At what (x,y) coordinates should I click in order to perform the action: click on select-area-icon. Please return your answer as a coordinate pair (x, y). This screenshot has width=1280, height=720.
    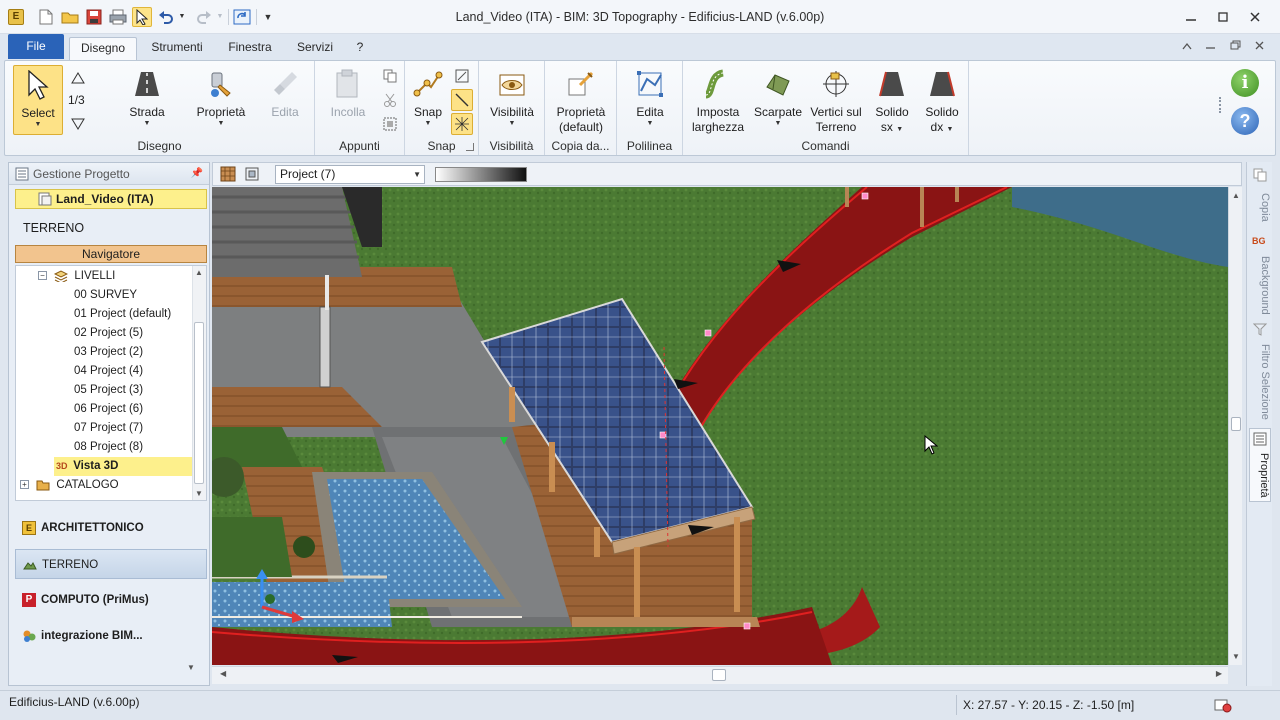
    Looking at the image, I should click on (390, 124).